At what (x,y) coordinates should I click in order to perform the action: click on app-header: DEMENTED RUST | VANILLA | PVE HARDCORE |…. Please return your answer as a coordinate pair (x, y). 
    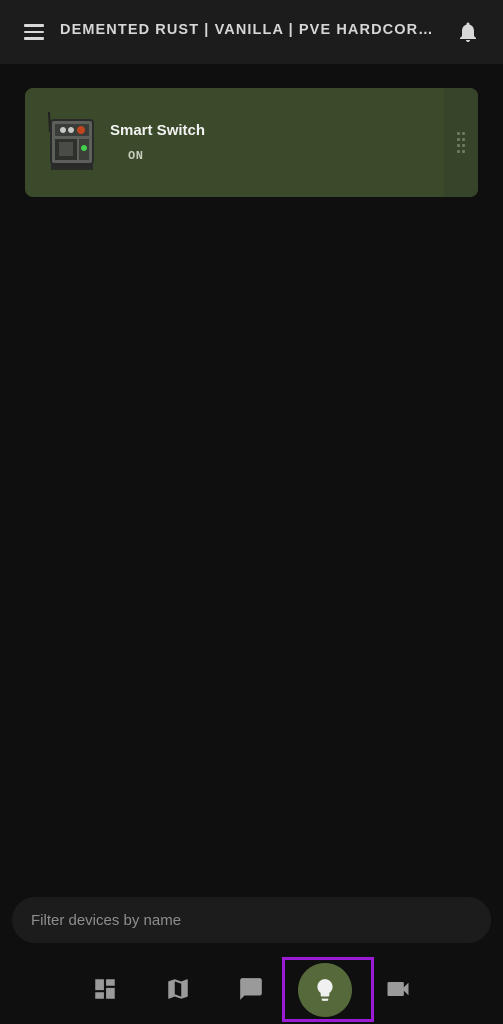
    Looking at the image, I should click on (251, 32).